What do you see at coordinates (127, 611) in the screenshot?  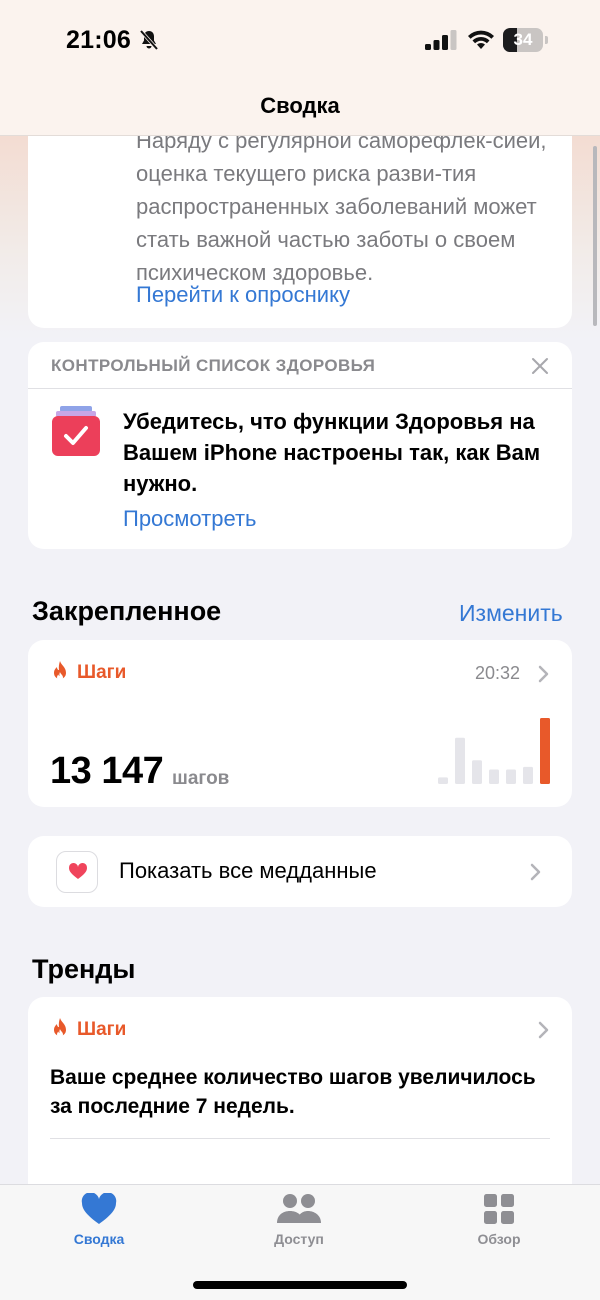 I see `pinned-section-title: Закрепленное` at bounding box center [127, 611].